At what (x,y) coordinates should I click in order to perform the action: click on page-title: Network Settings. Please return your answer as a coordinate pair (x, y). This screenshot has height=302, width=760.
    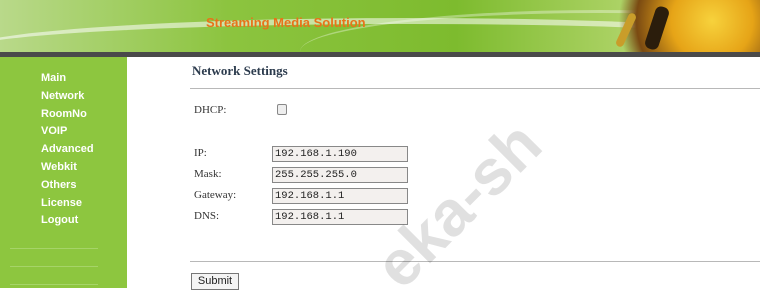
    Looking at the image, I should click on (240, 70).